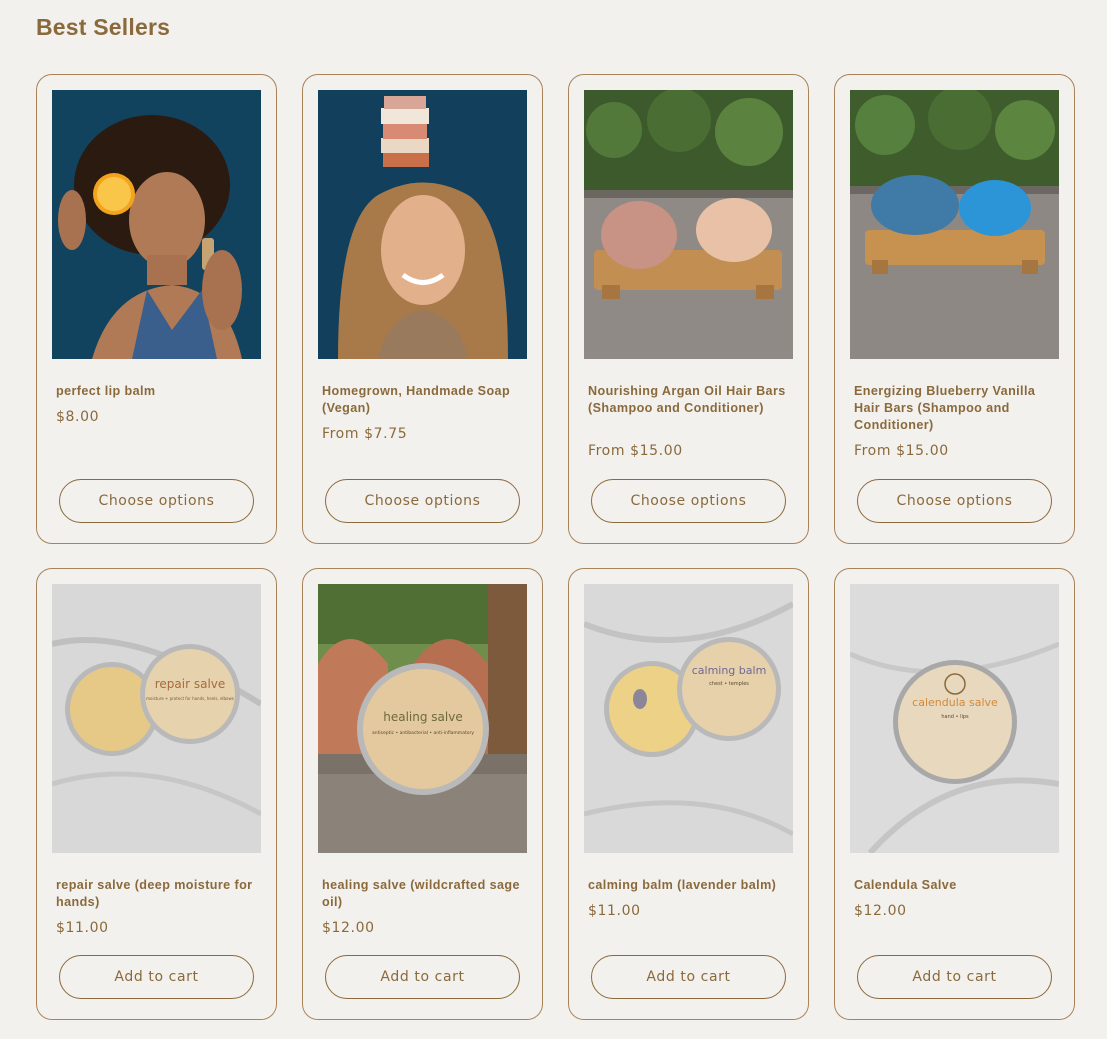 This screenshot has height=1039, width=1107. I want to click on product-image-calendula-salve: calendula salve hand • lips, so click(954, 718).